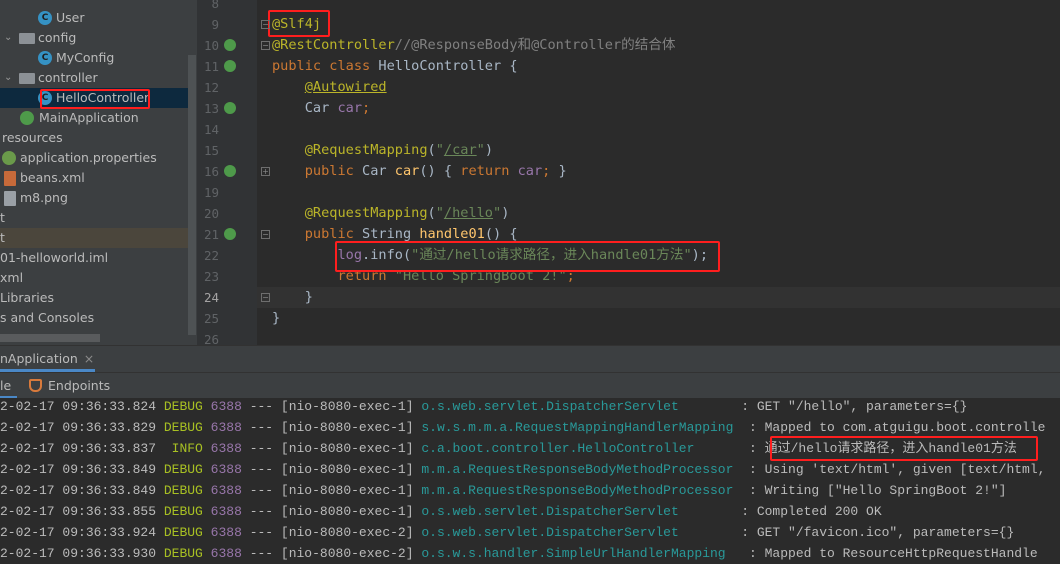 Image resolution: width=1060 pixels, height=564 pixels. I want to click on folder-icon, so click(27, 78).